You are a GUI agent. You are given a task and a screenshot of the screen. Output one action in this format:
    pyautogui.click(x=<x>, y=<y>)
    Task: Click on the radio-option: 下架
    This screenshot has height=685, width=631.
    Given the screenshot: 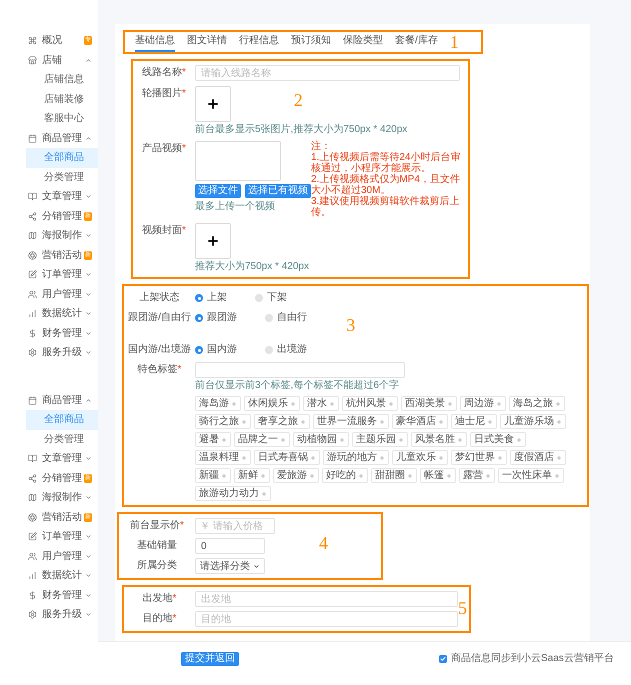 What is the action you would take?
    pyautogui.click(x=271, y=298)
    